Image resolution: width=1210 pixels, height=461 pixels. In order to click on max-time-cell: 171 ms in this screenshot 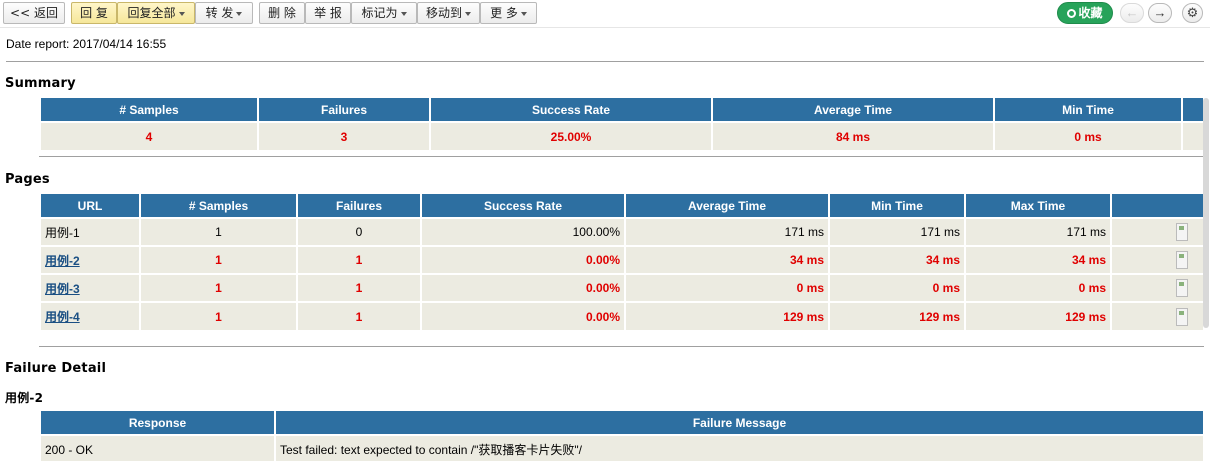, I will do `click(1038, 231)`.